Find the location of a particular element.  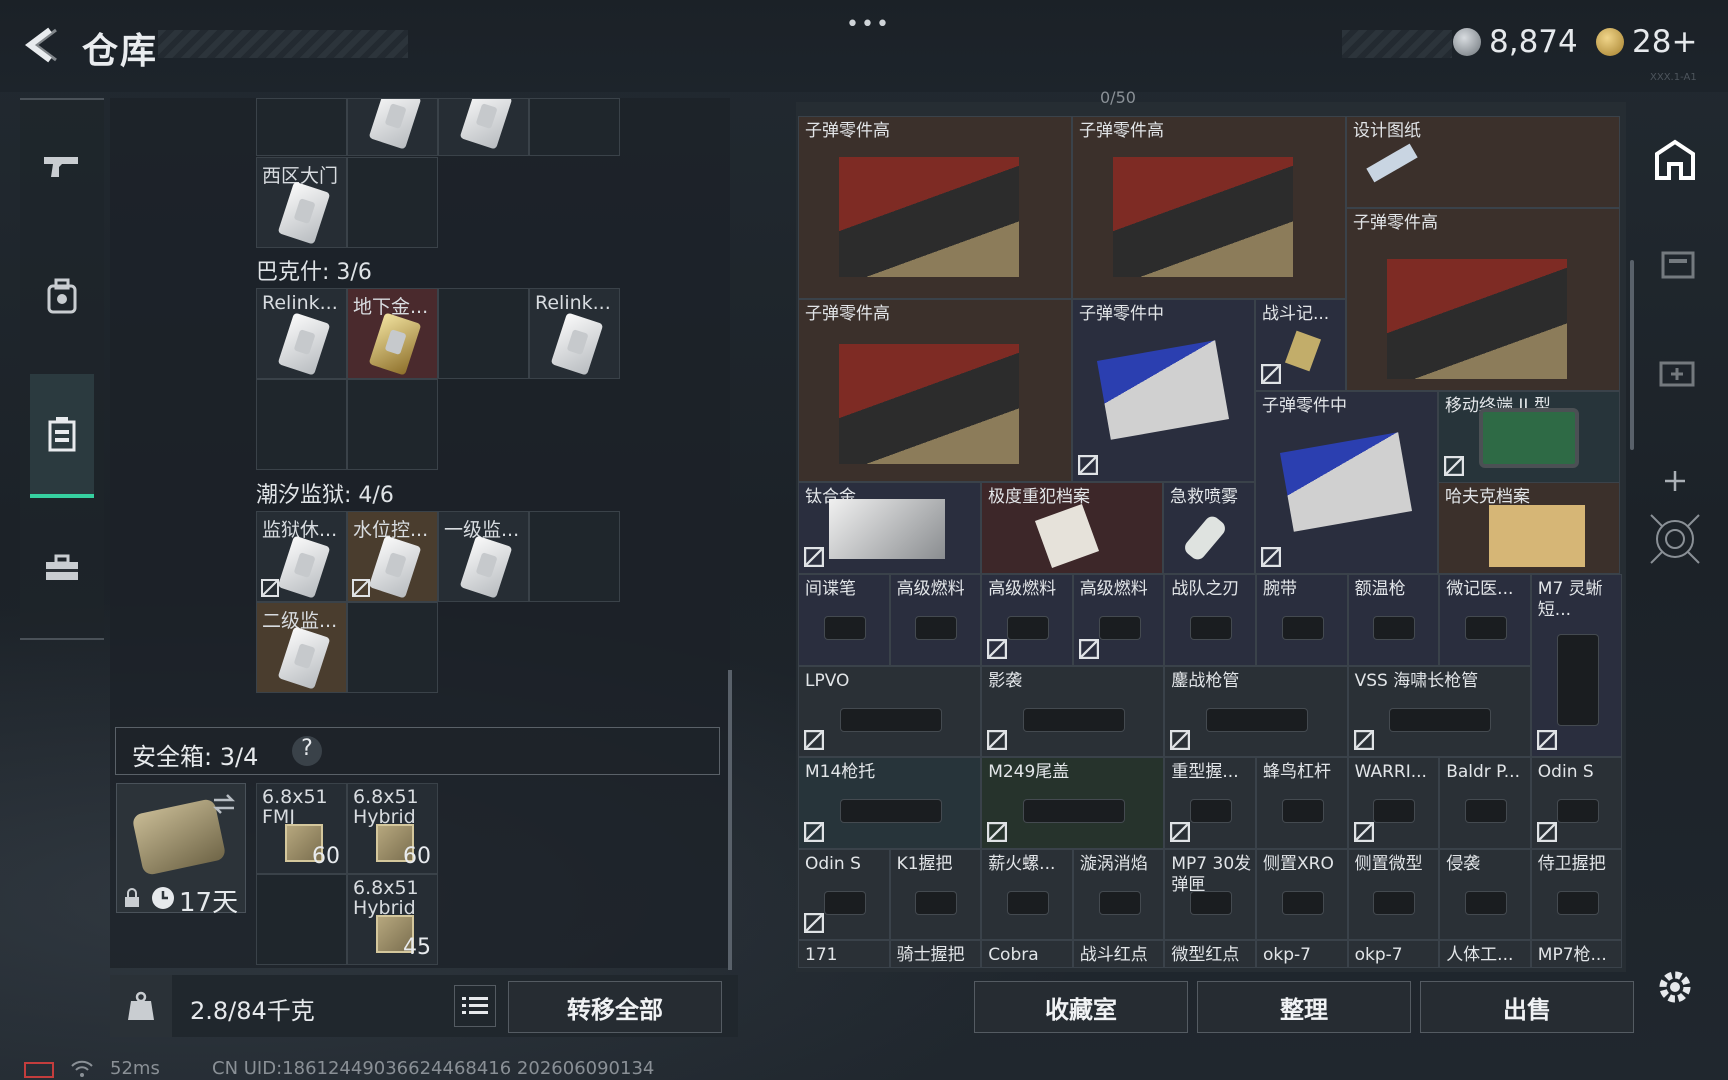

scan-target-button is located at coordinates (1675, 539).